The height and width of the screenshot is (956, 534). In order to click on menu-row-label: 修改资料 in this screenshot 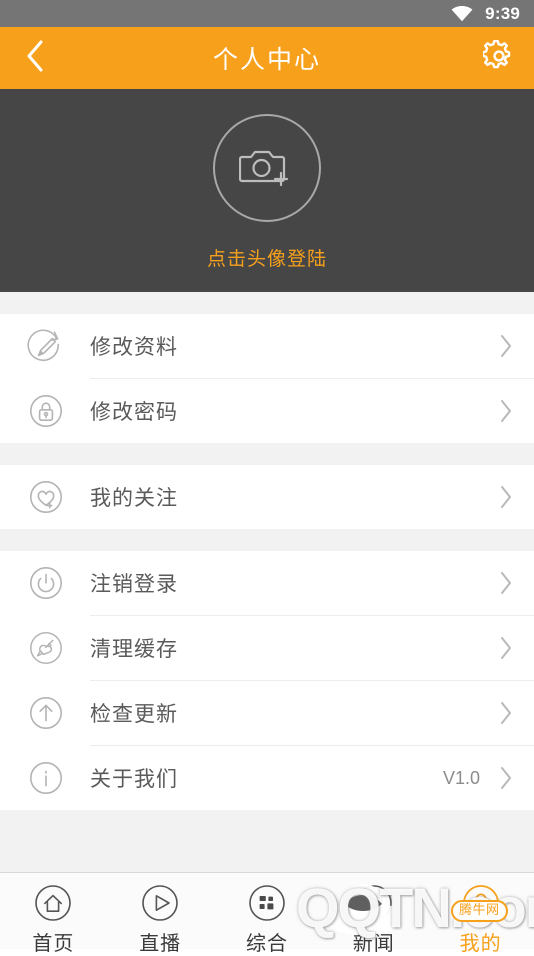, I will do `click(134, 347)`.